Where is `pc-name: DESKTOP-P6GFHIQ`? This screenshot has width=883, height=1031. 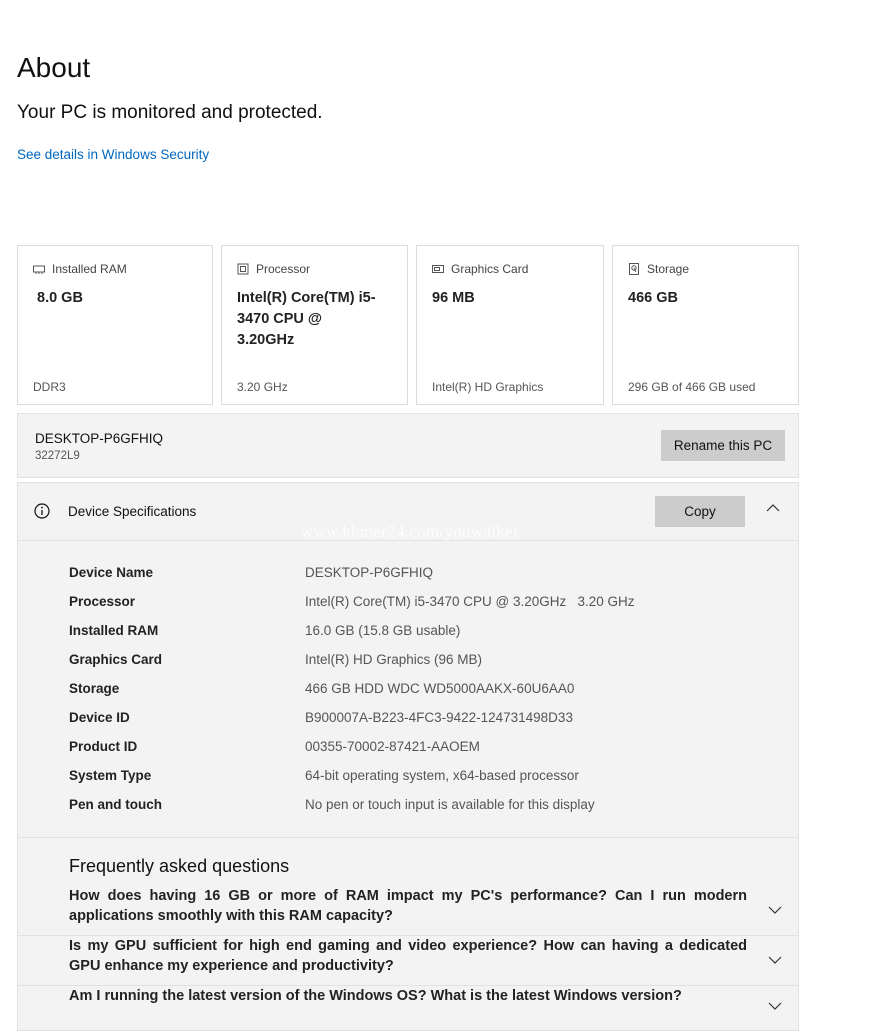 pc-name: DESKTOP-P6GFHIQ is located at coordinates (99, 438).